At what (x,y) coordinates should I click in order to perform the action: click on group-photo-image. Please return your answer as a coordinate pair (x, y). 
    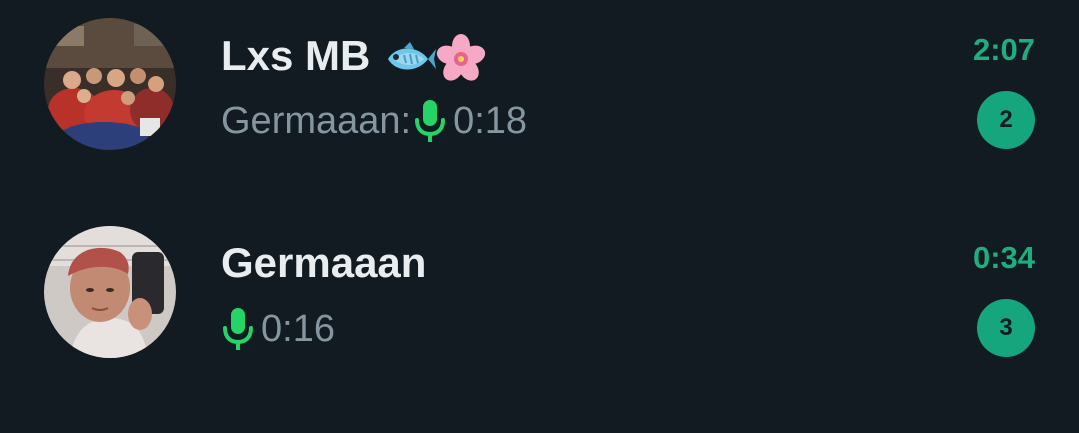
    Looking at the image, I should click on (110, 84).